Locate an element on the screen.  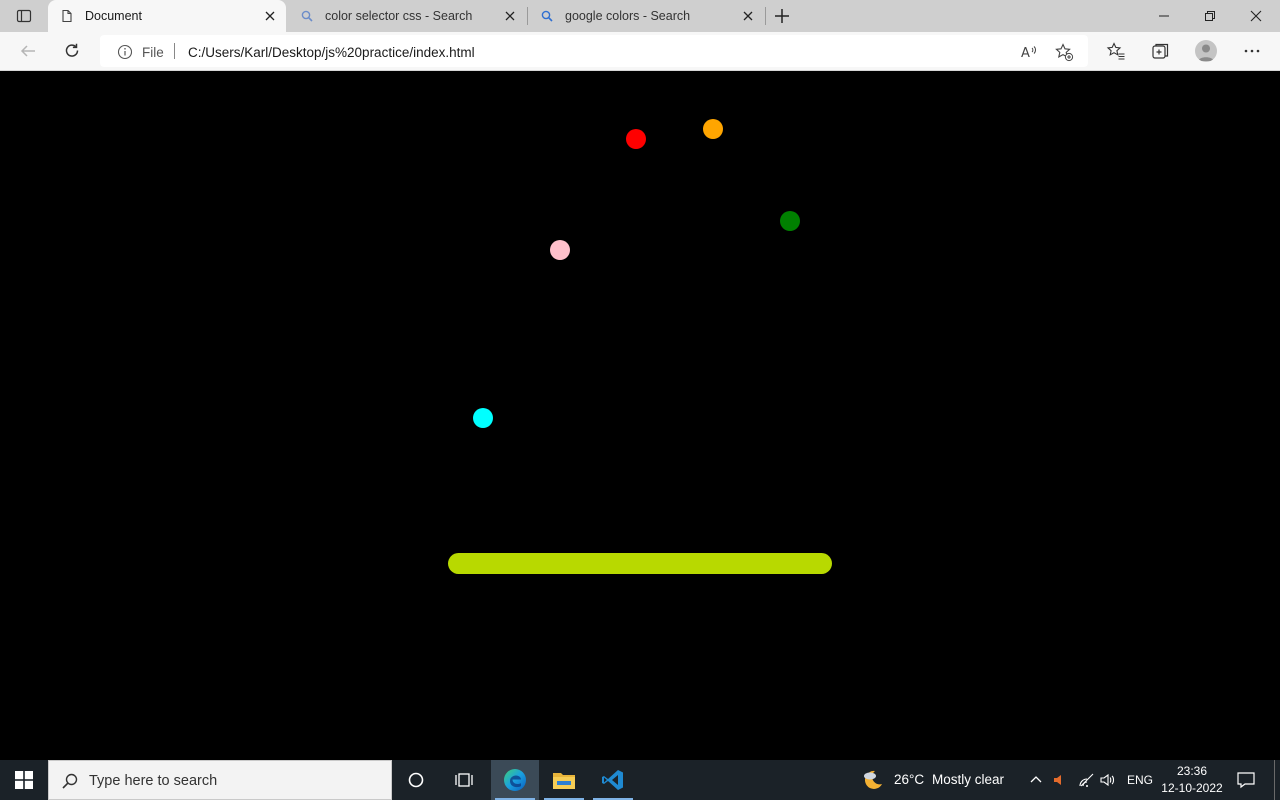
file-explorer-icon is located at coordinates (564, 781).